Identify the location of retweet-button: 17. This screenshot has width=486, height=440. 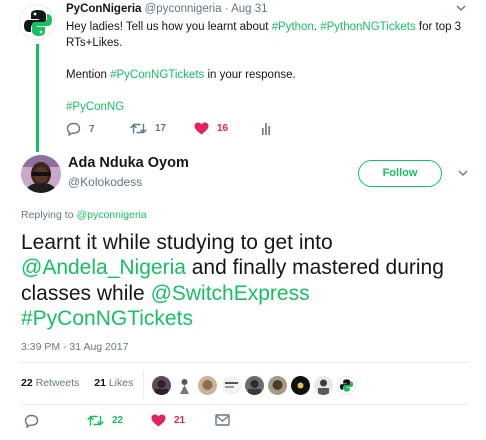
(148, 128).